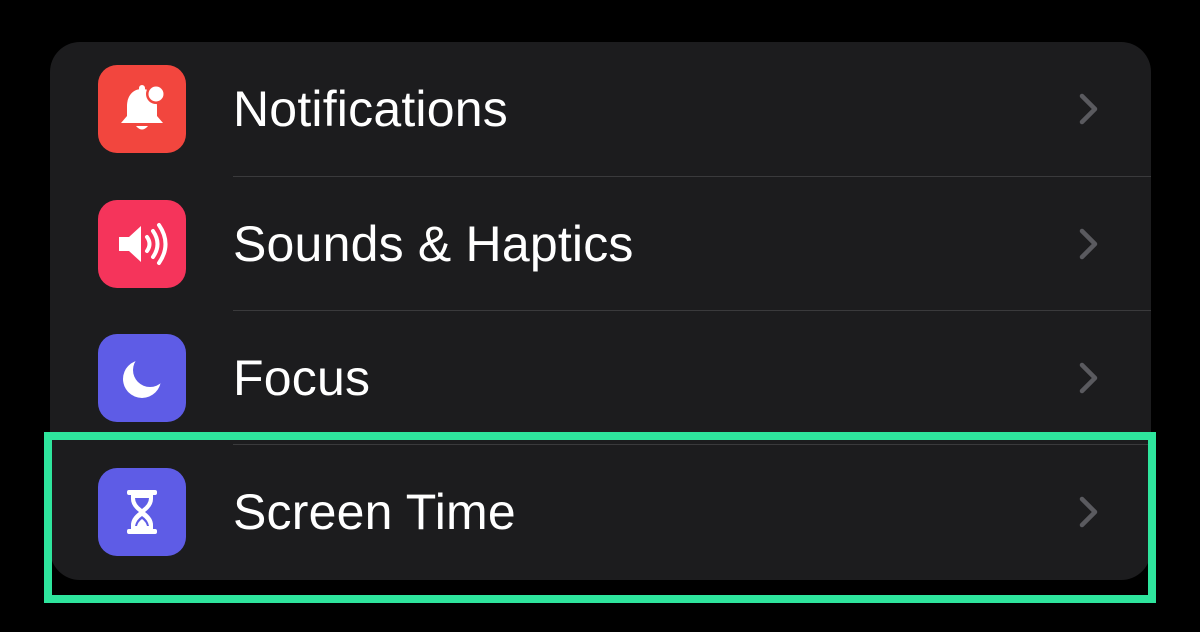  What do you see at coordinates (142, 244) in the screenshot?
I see `speaker-wave-icon` at bounding box center [142, 244].